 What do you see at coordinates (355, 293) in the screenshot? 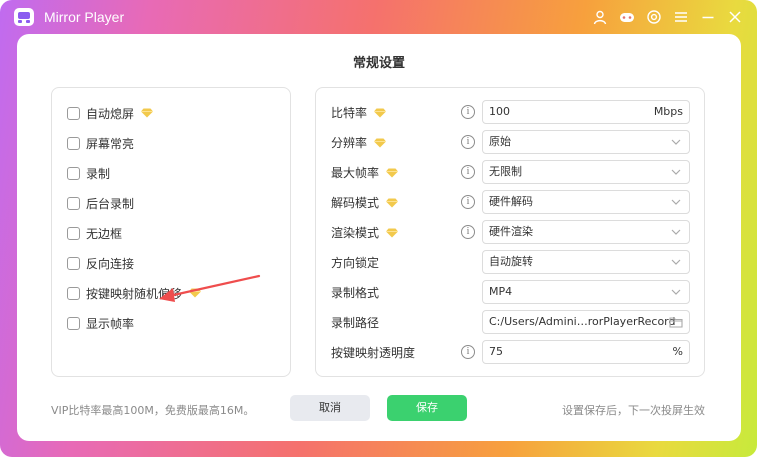
I see `setting-label: 录制格式` at bounding box center [355, 293].